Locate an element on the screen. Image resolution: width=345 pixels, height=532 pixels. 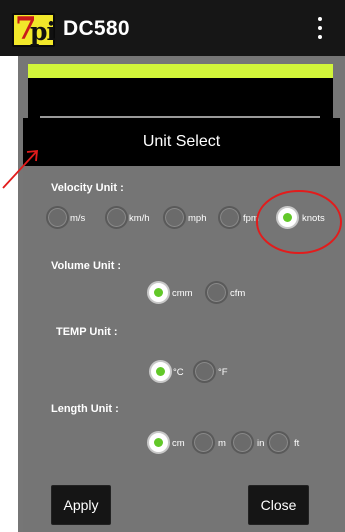
option-label-kmh: km/h is located at coordinates (139, 218).